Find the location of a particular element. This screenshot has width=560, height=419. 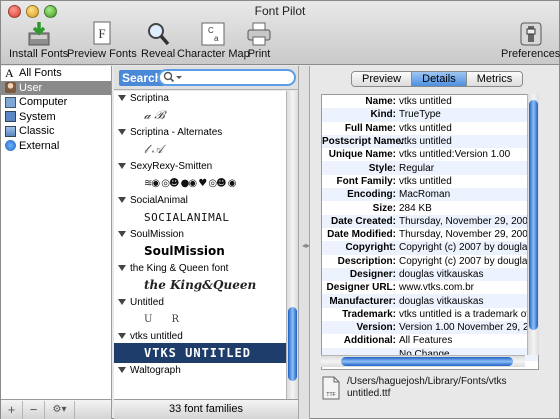

source-item-all-fonts: A All Fonts is located at coordinates (56, 73).